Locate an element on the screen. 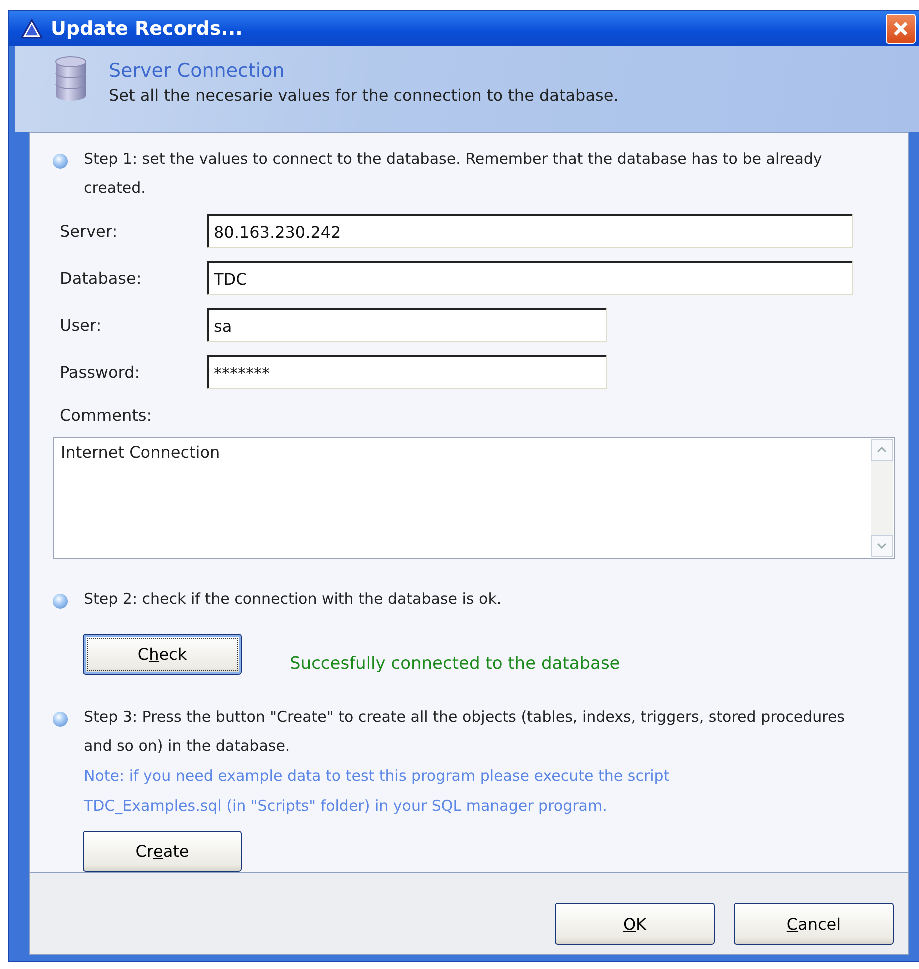 The image size is (919, 969). input-field: sa is located at coordinates (407, 325).